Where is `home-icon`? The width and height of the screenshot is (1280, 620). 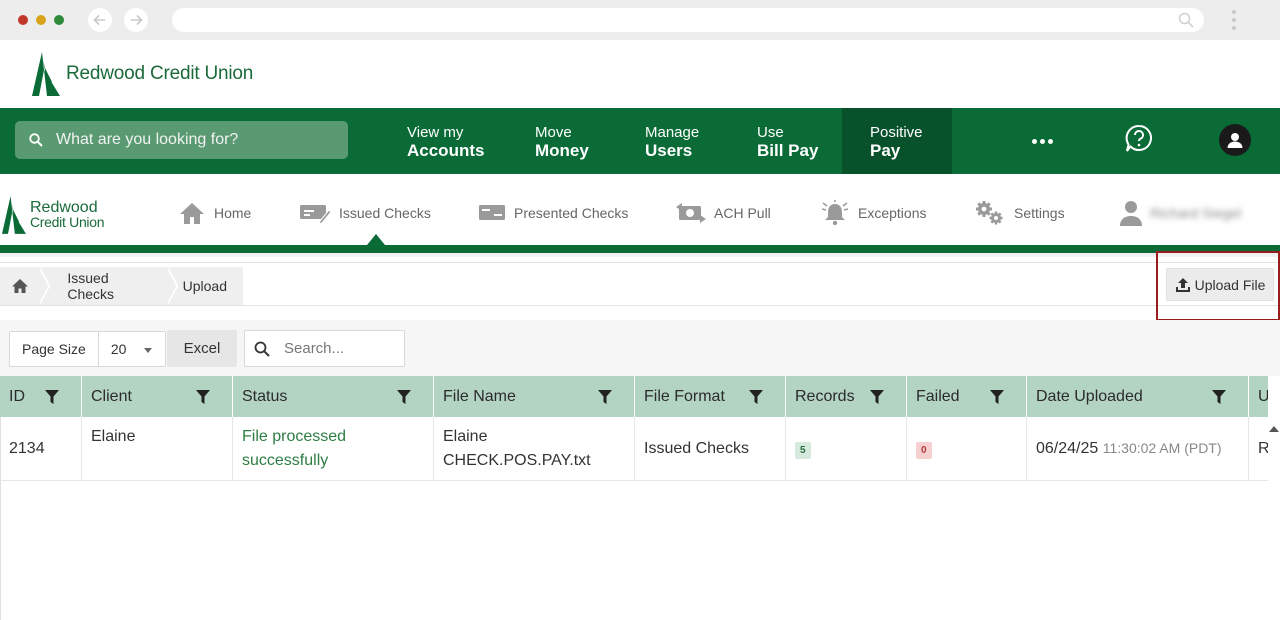
home-icon is located at coordinates (192, 213).